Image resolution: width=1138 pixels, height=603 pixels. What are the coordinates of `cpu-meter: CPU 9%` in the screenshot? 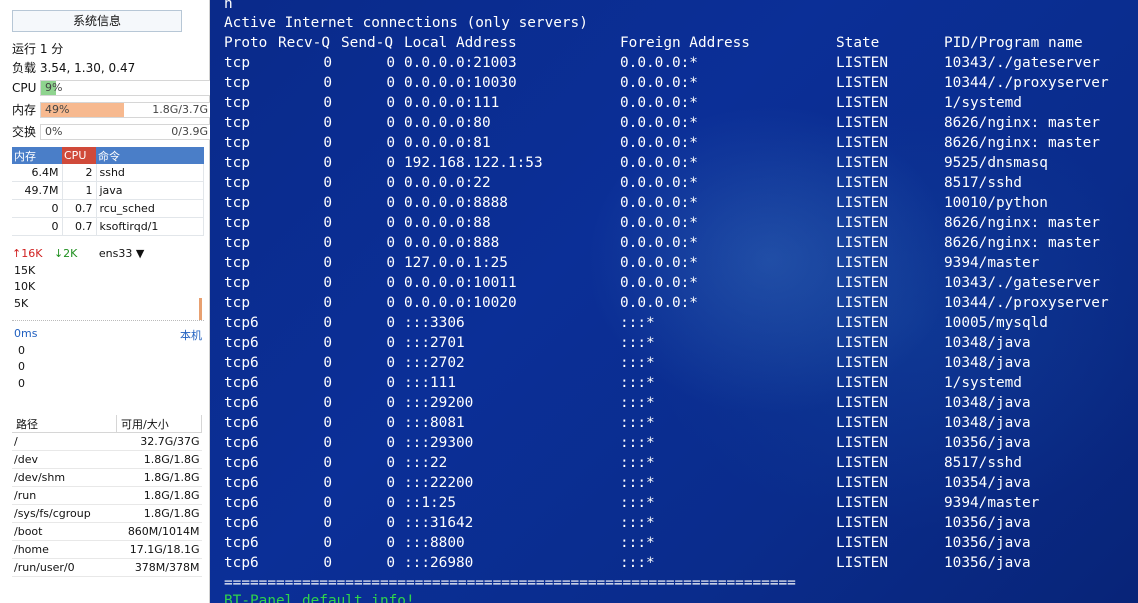 It's located at (112, 88).